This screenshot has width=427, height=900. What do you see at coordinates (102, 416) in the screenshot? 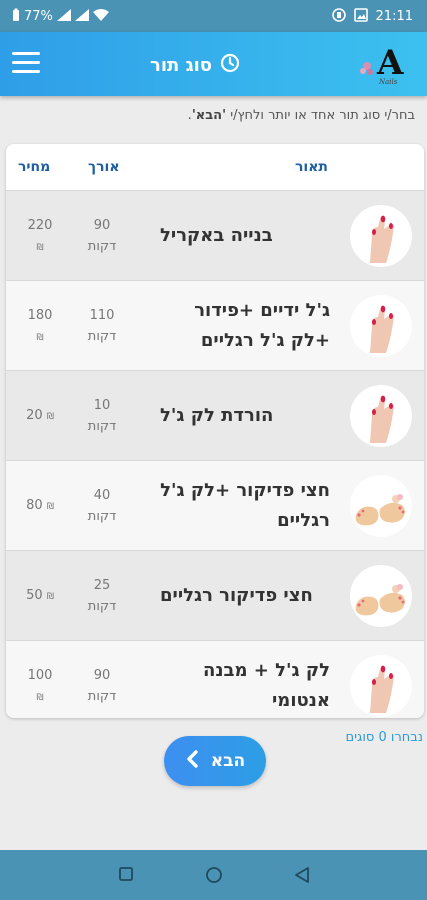
I see `row-length: 10 דקות` at bounding box center [102, 416].